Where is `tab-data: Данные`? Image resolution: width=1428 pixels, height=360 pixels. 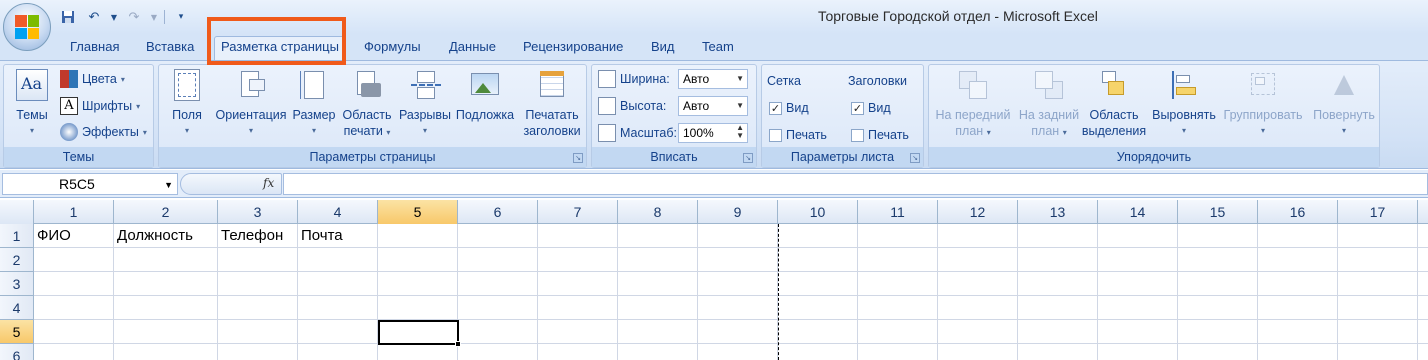
tab-data: Данные is located at coordinates (472, 49).